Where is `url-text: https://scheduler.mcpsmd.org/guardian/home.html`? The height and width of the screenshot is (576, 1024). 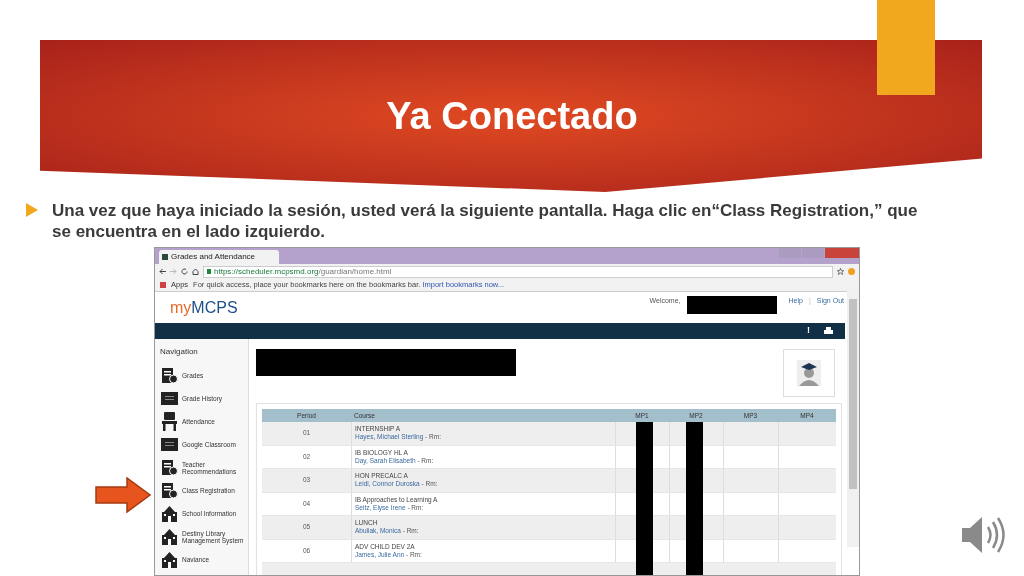 url-text: https://scheduler.mcpsmd.org/guardian/home.html is located at coordinates (303, 271).